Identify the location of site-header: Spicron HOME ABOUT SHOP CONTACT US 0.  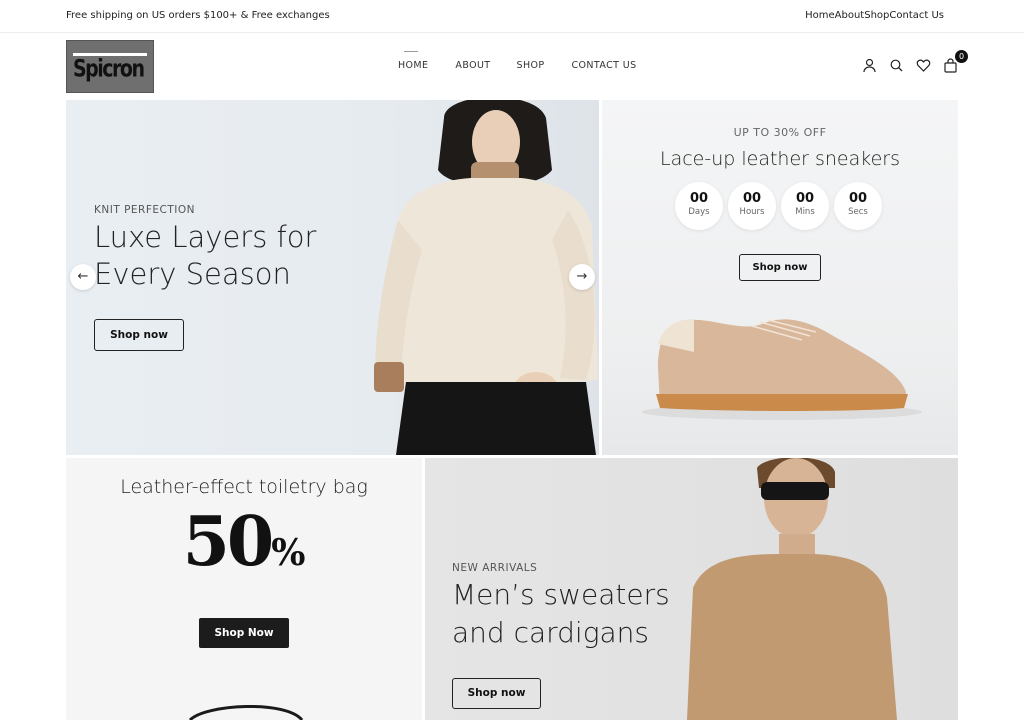
(512, 66).